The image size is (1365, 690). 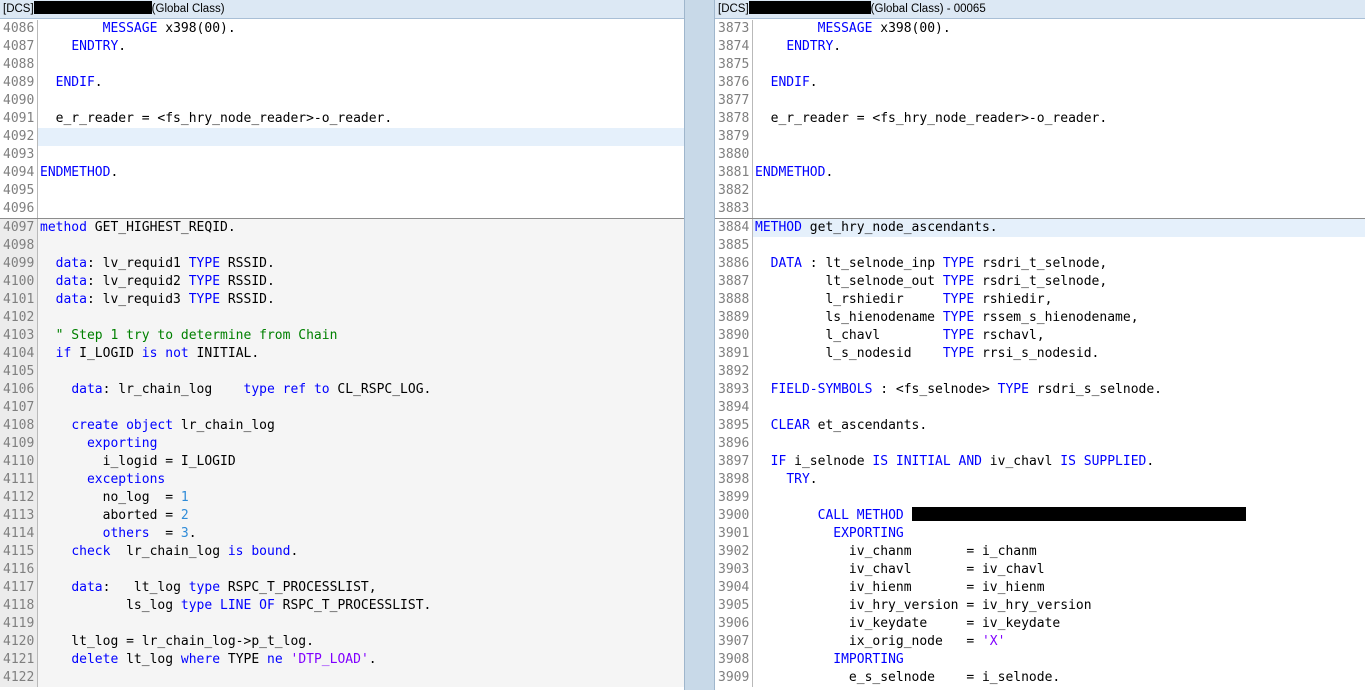 What do you see at coordinates (734, 588) in the screenshot?
I see `line-number: 3904` at bounding box center [734, 588].